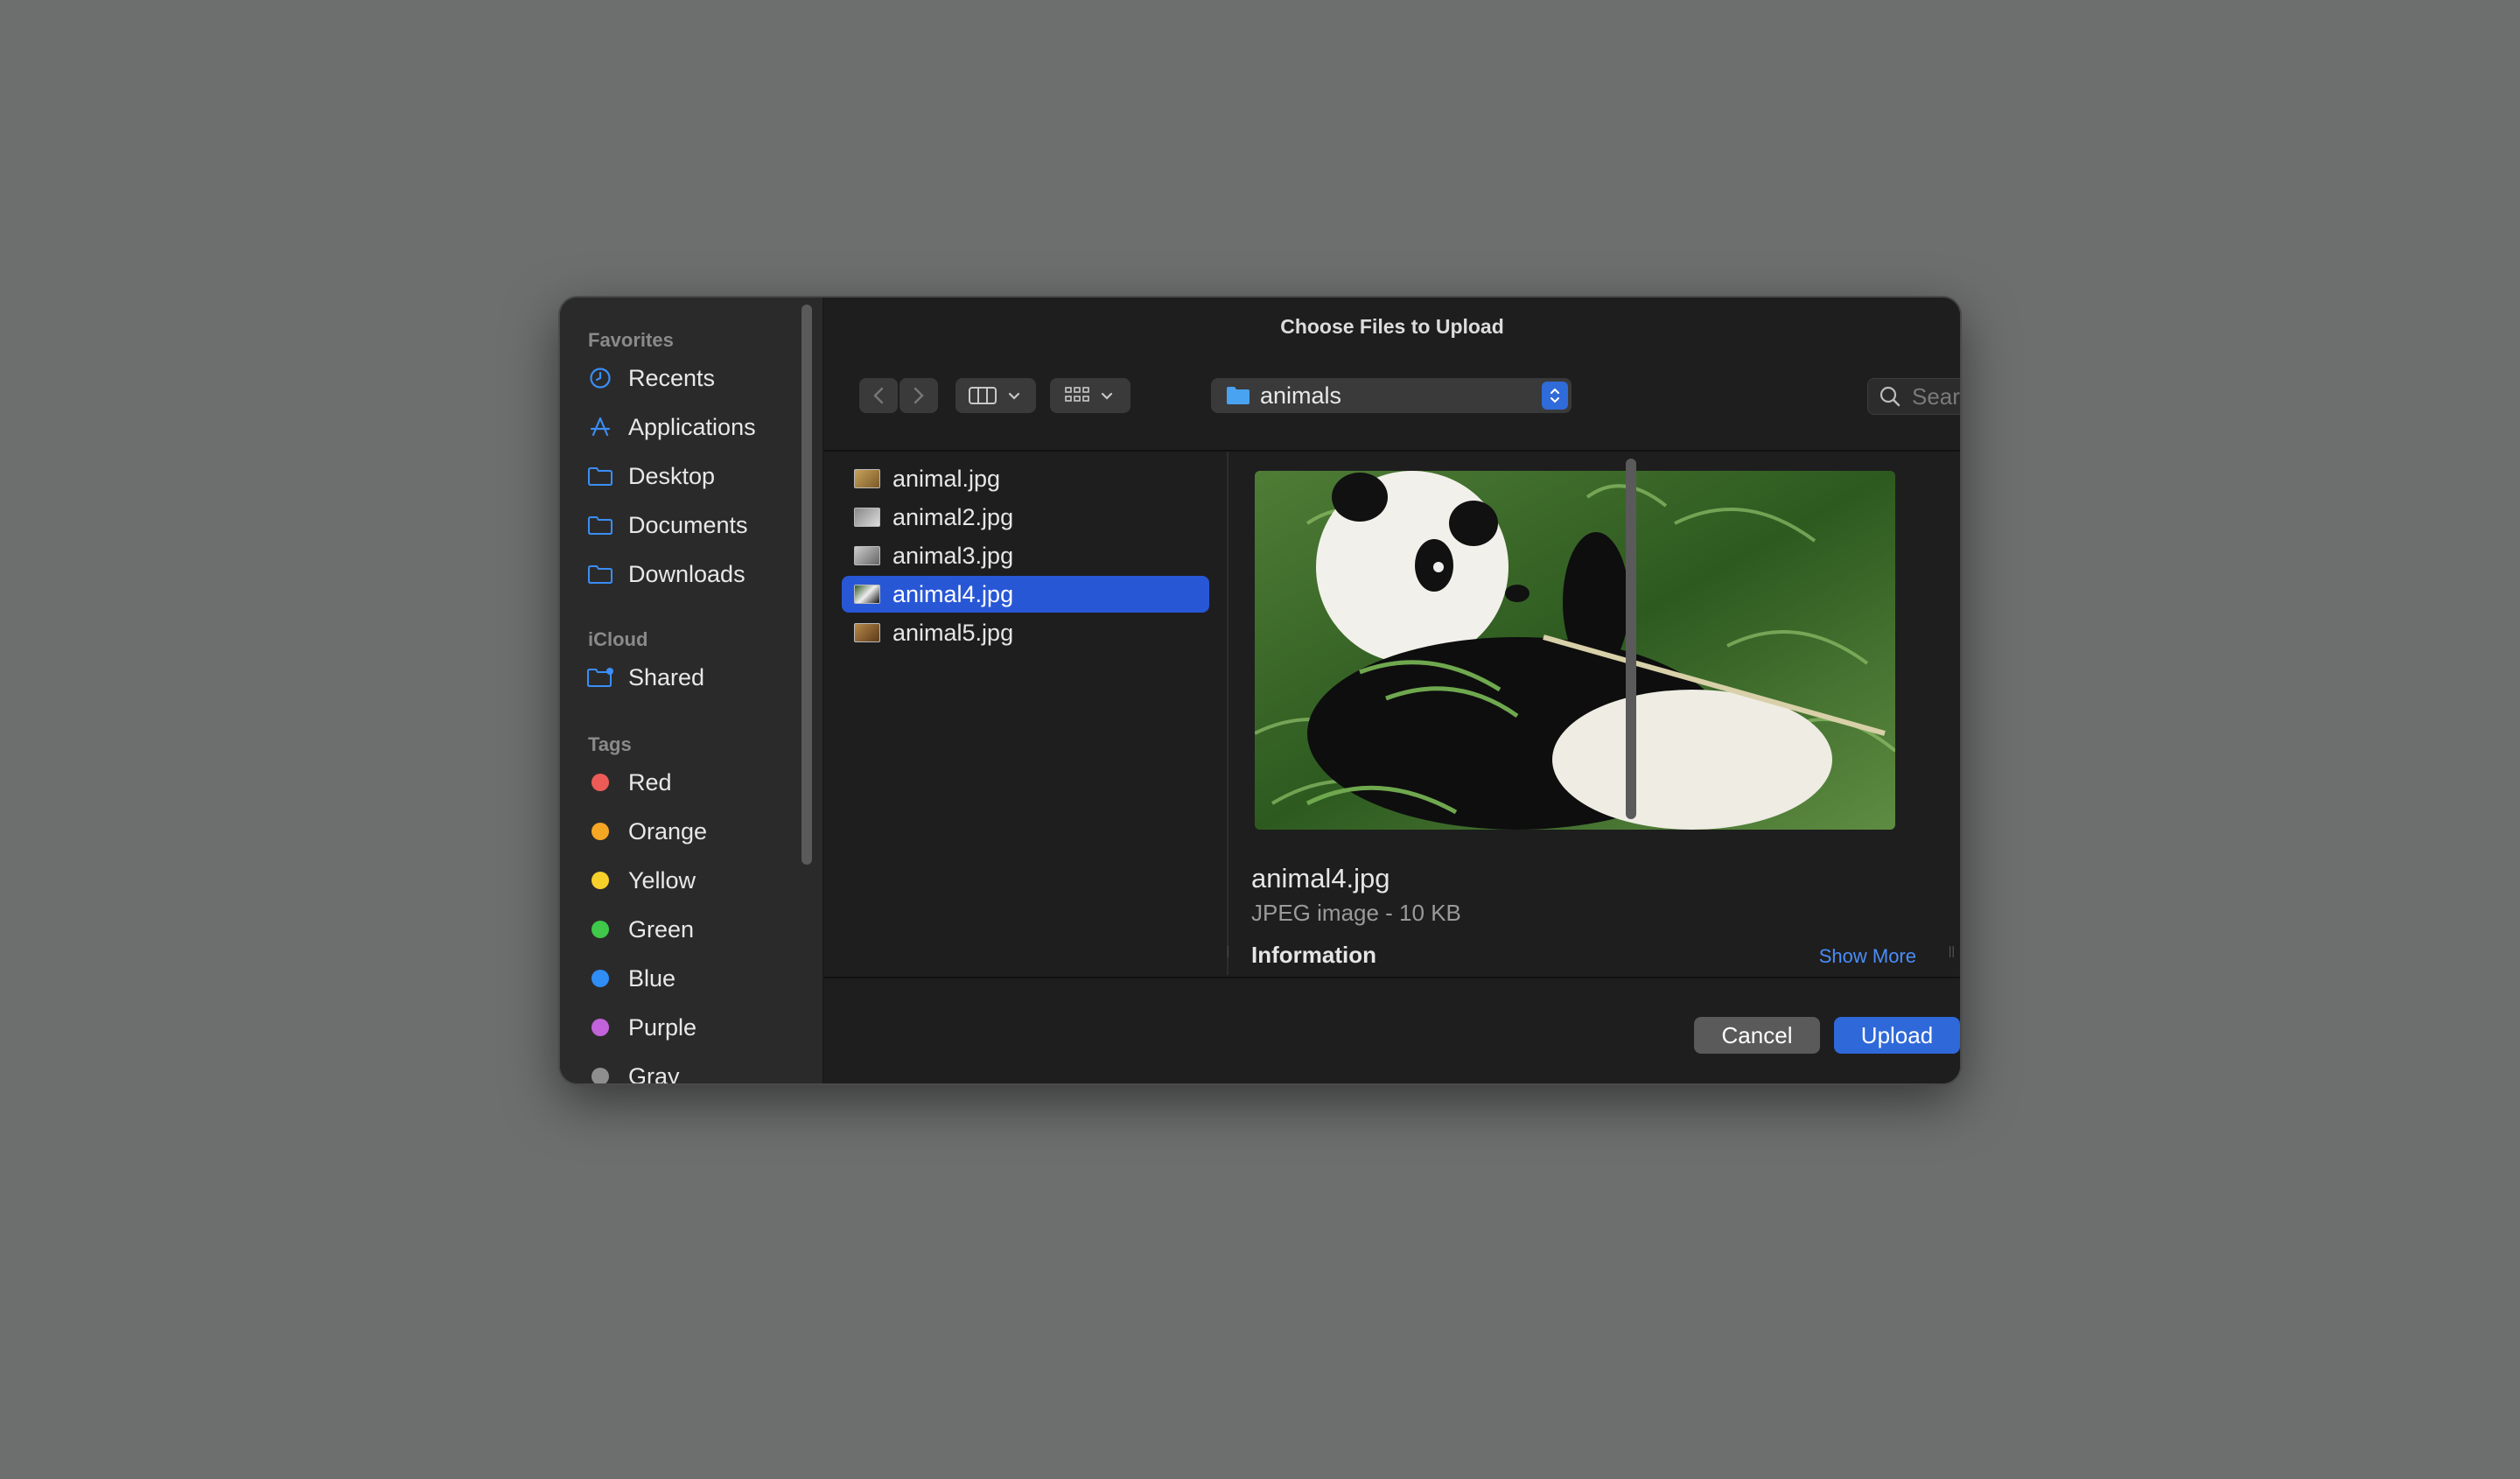  Describe the element at coordinates (1090, 396) in the screenshot. I see `group-by-button` at that location.